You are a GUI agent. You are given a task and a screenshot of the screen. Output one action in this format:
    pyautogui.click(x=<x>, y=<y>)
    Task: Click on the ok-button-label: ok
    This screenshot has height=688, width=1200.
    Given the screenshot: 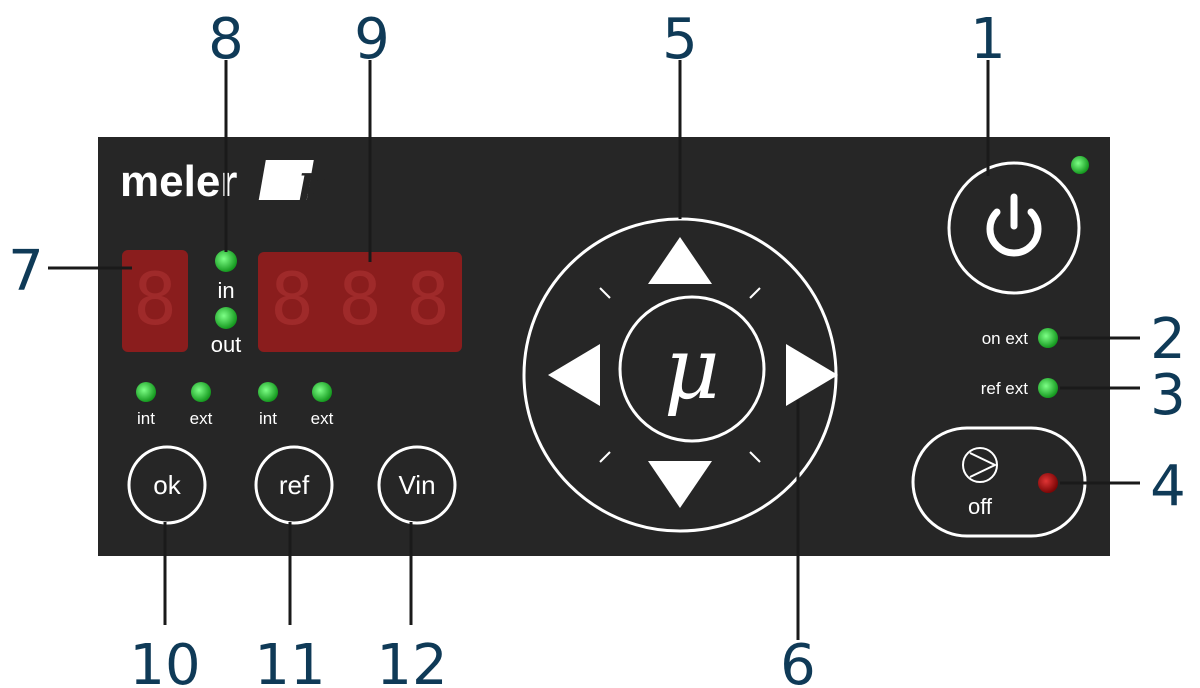 What is the action you would take?
    pyautogui.click(x=167, y=485)
    